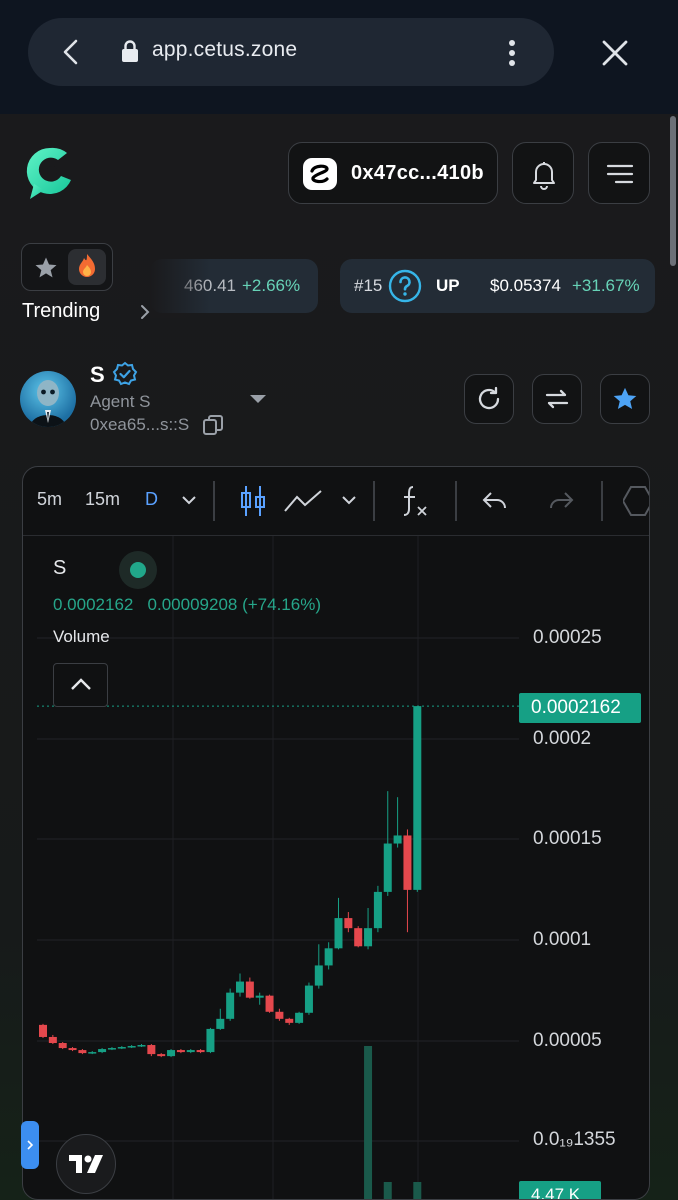 The width and height of the screenshot is (678, 1200). I want to click on ticker-item: #15 UP $0.05374 +31.67%, so click(497, 286).